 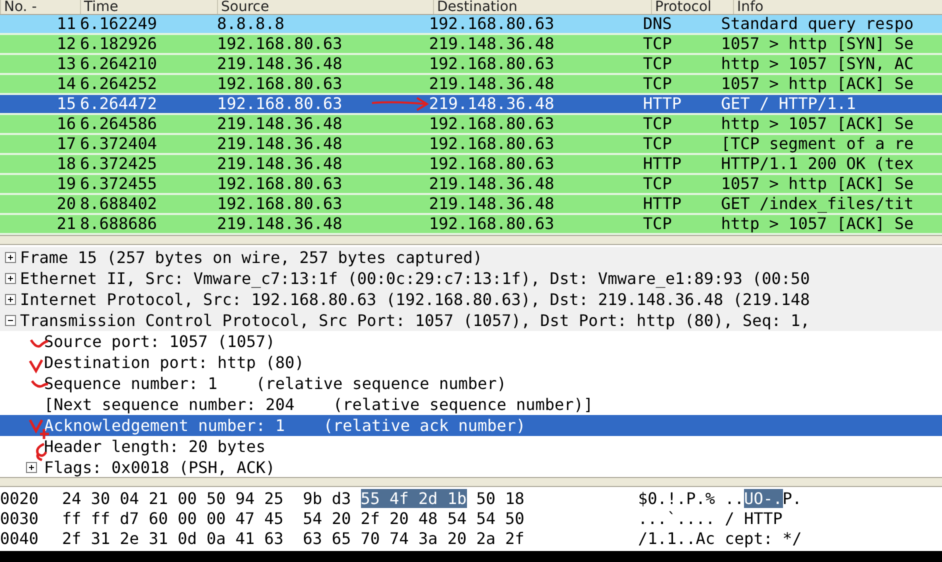 I want to click on packet-row: 15 6.264472 192.168.80.63 219.148.36.48 HTTP GET / HTTP/1.1, so click(x=471, y=105).